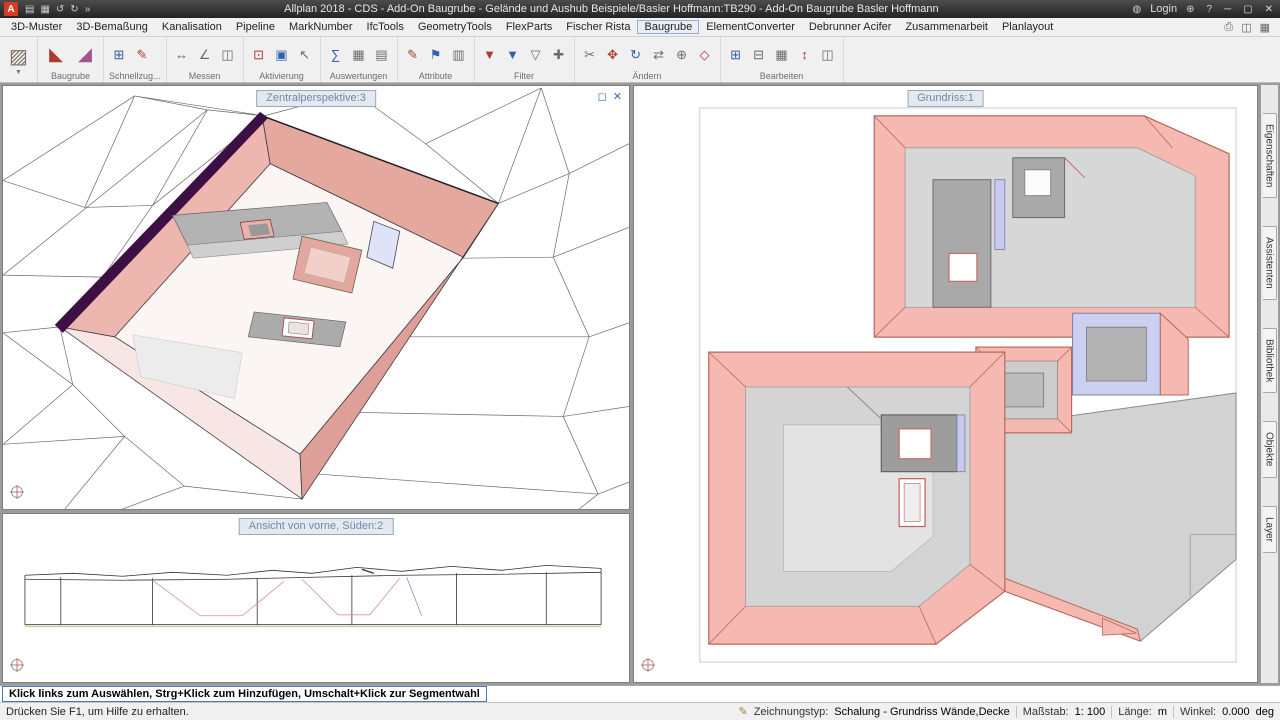 This screenshot has height=720, width=1280. What do you see at coordinates (316, 526) in the screenshot?
I see `viewport-title-tab: Ansicht von vorne, Süden:2` at bounding box center [316, 526].